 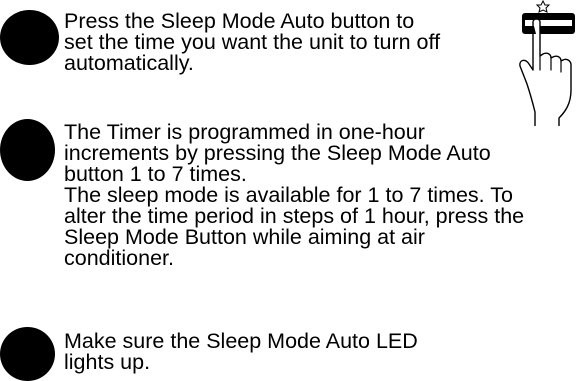 What do you see at coordinates (239, 21) in the screenshot?
I see `step-1-line: Press the Sleep Mode Auto button to` at bounding box center [239, 21].